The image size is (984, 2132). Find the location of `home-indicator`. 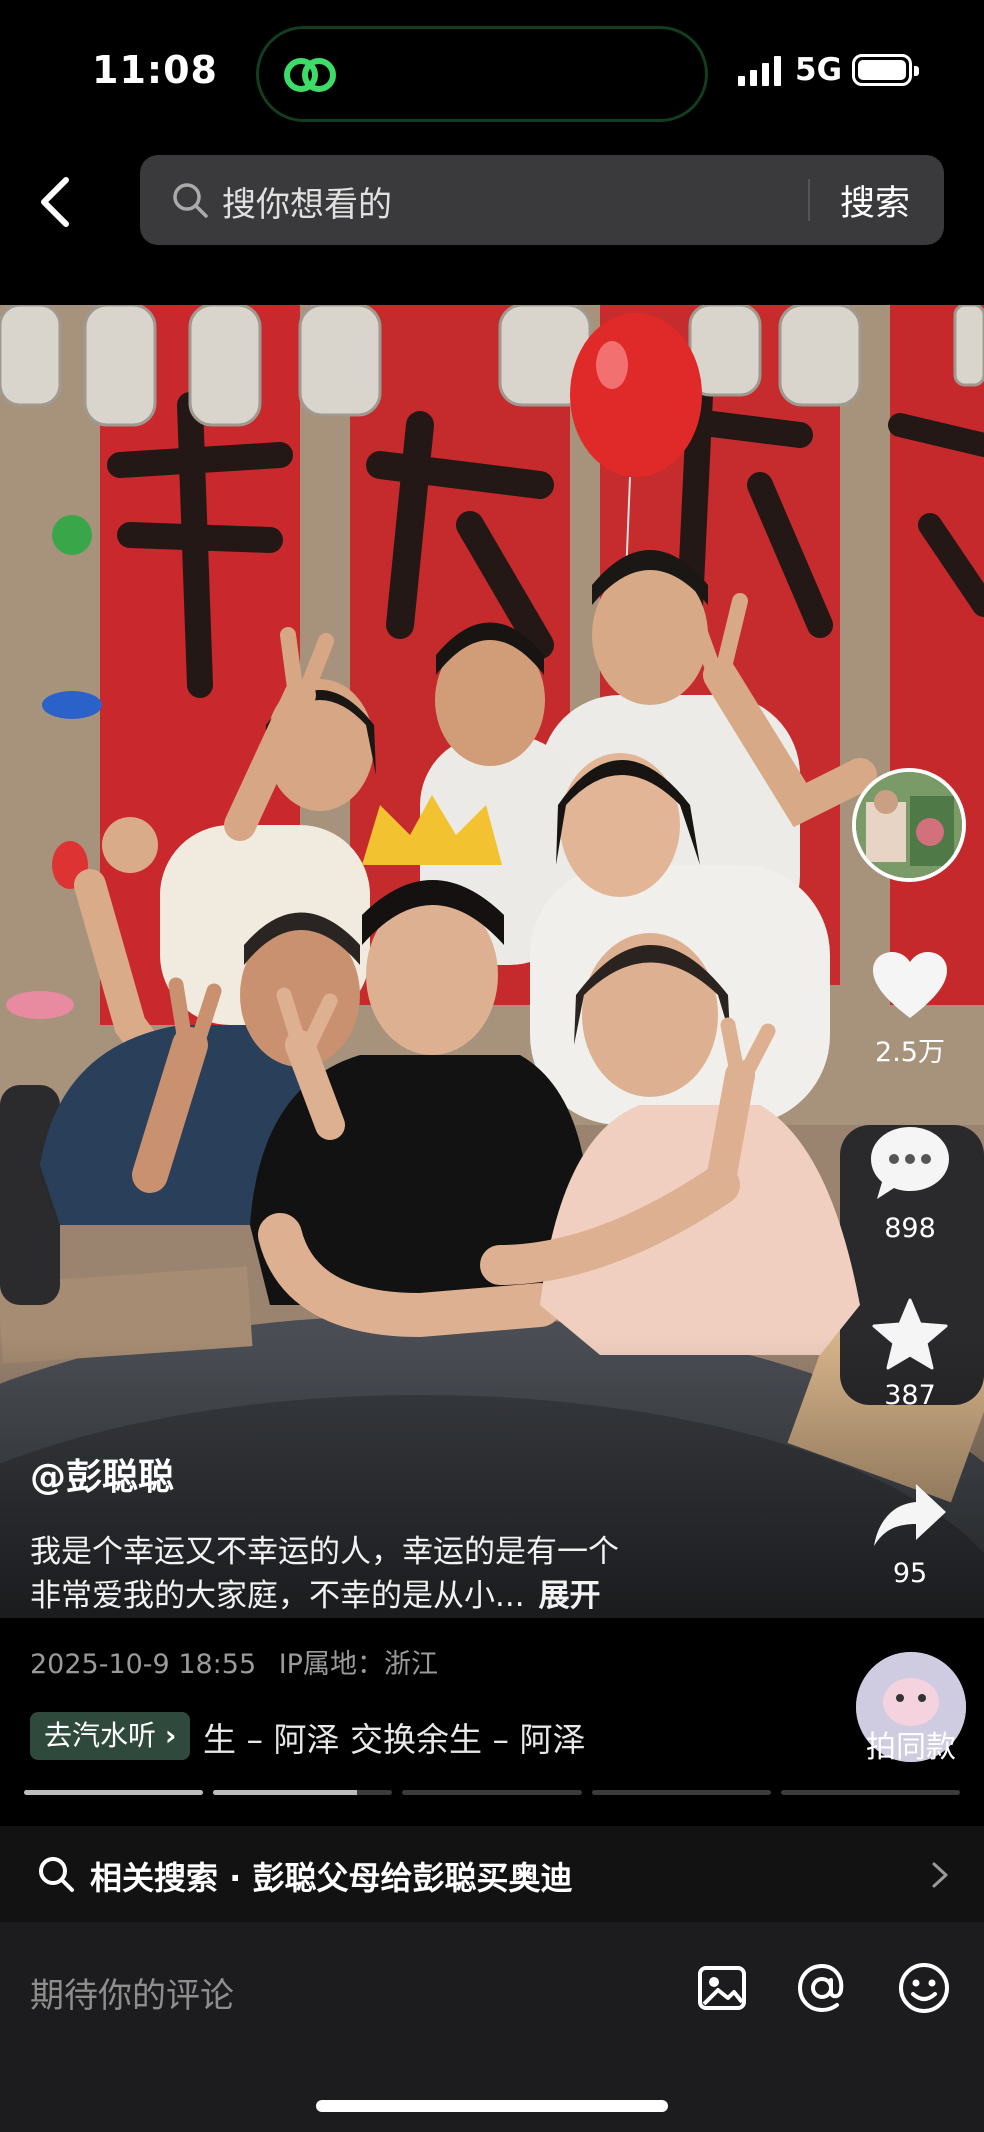

home-indicator is located at coordinates (492, 2106).